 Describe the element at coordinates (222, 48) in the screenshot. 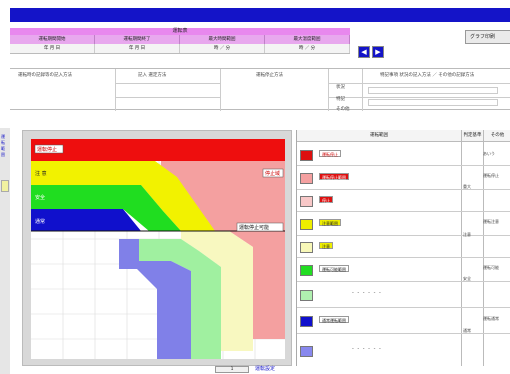

I see `time-range-field: 時 ／ 分` at that location.